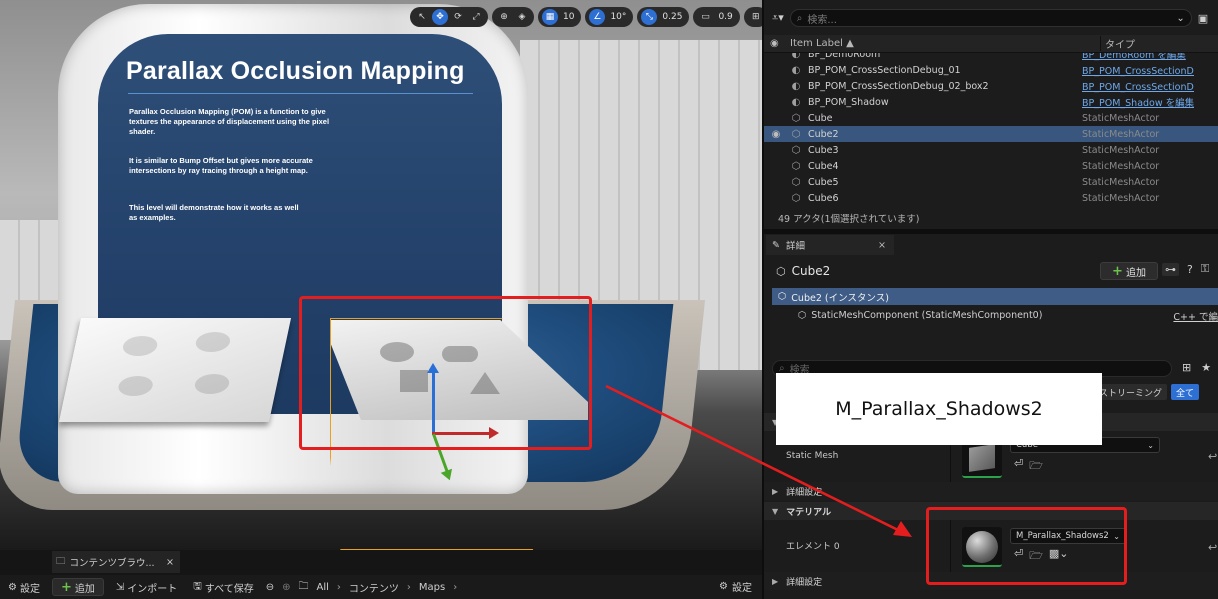  I want to click on outliner-row-label: Cube2, so click(823, 134).